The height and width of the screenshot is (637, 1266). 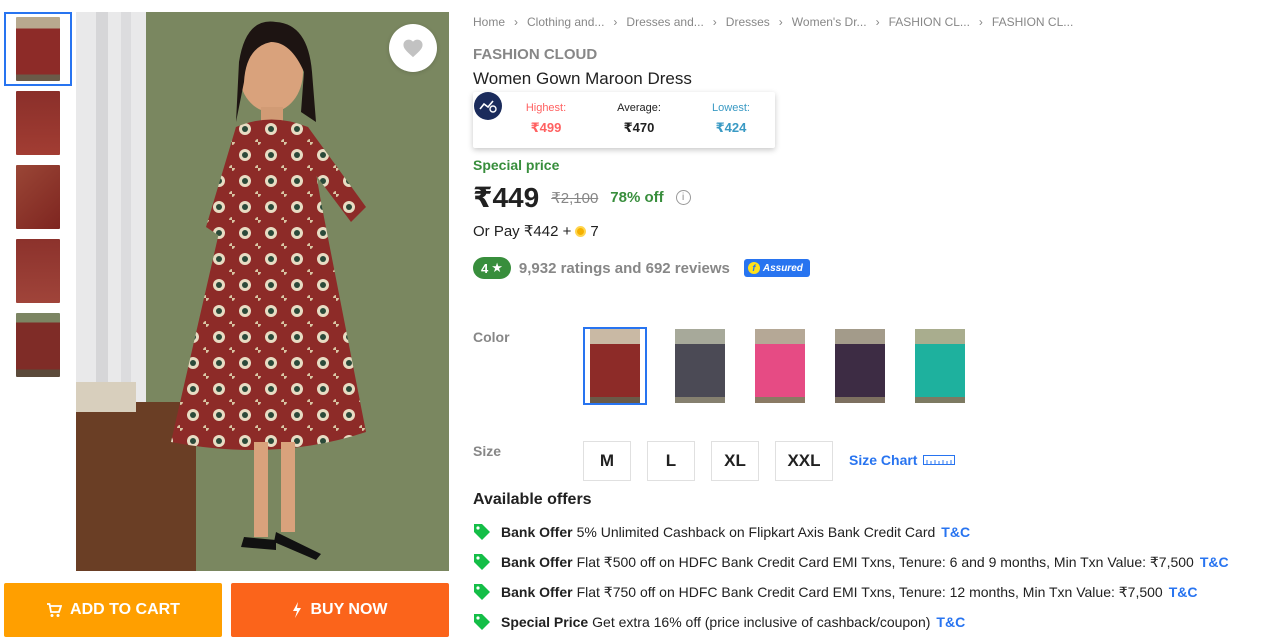 I want to click on price-lowest: Lowest: ₹424, so click(x=731, y=119).